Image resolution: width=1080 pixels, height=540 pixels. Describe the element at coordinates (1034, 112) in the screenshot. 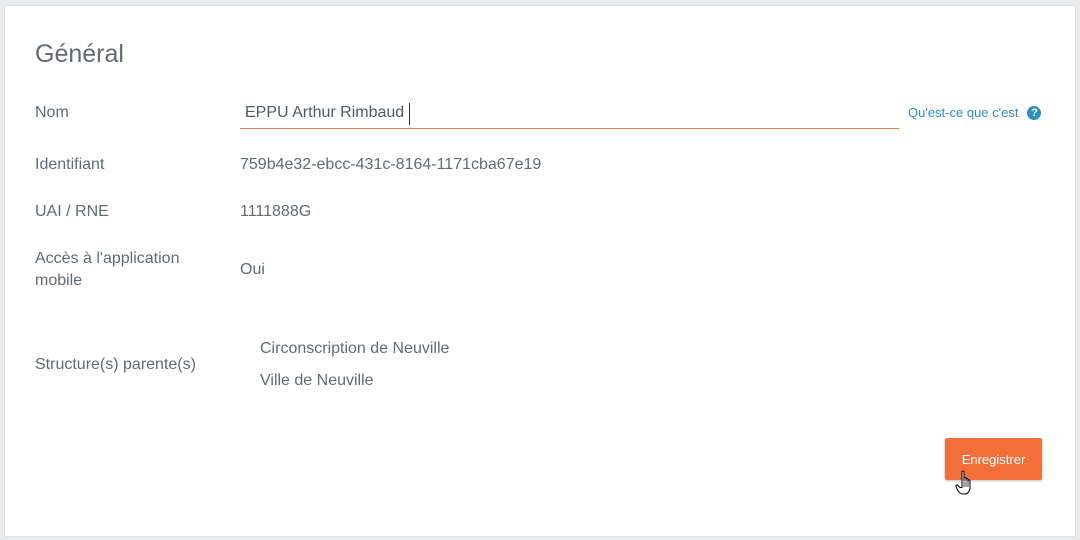

I see `question-circle-icon: ?` at that location.